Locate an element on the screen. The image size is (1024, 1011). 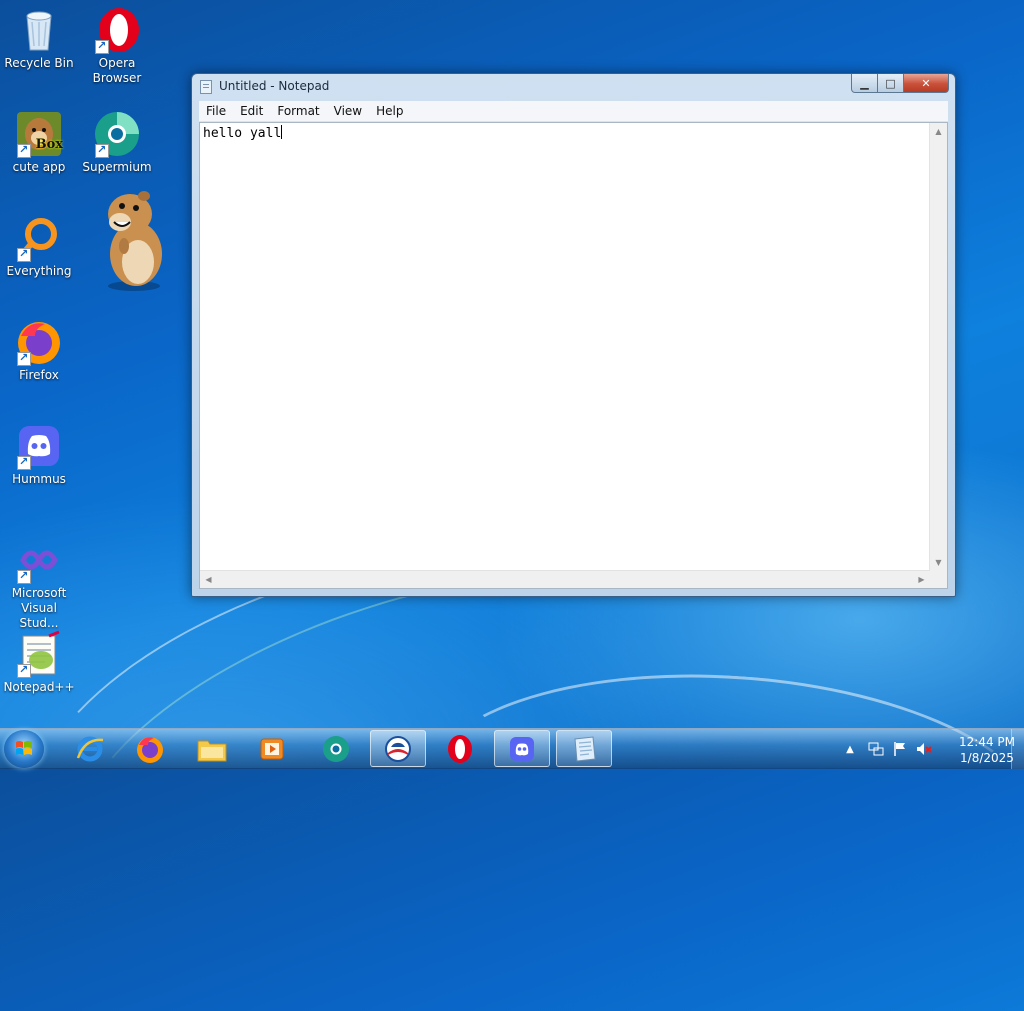
show-desktop-button is located at coordinates (1017, 749).